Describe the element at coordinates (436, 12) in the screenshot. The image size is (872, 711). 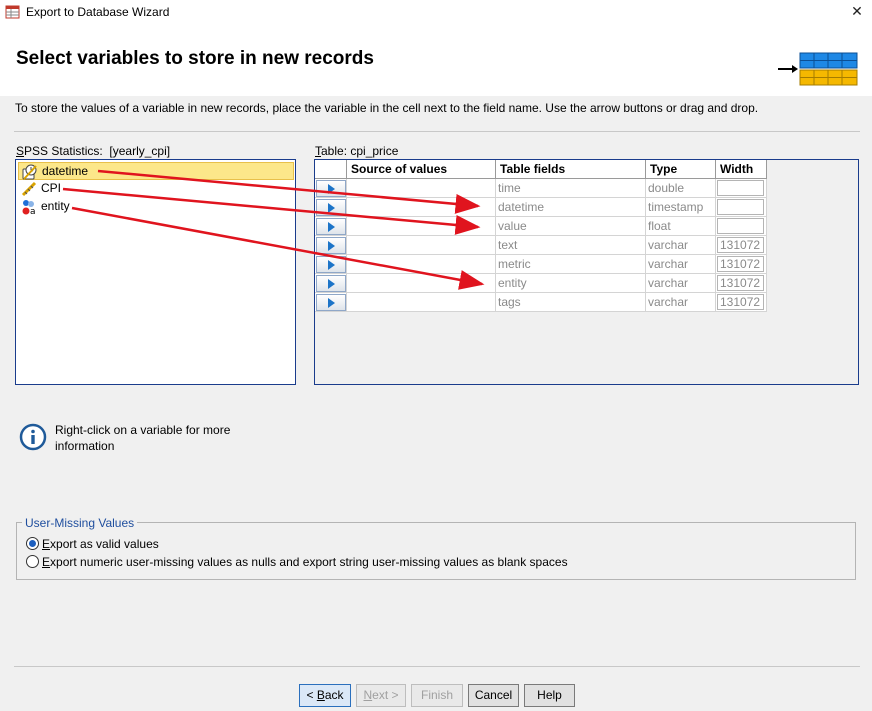
I see `title-bar: Export to Database Wizard ✕` at that location.